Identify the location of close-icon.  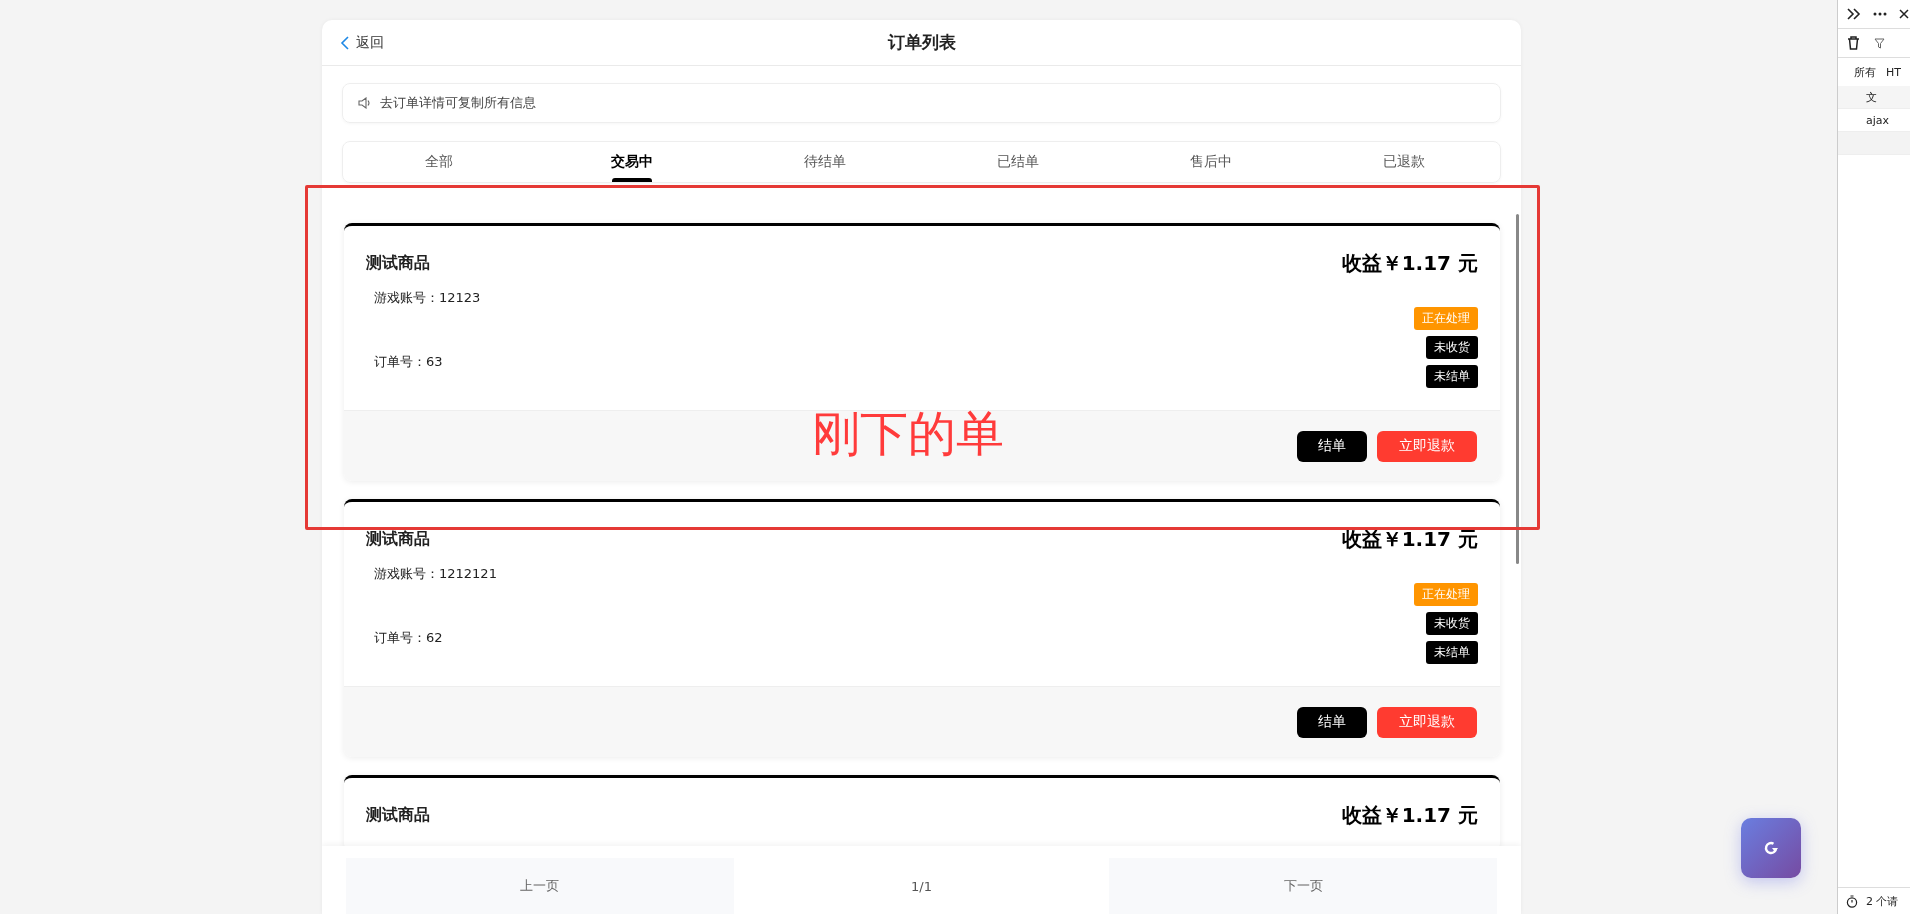
(1904, 14).